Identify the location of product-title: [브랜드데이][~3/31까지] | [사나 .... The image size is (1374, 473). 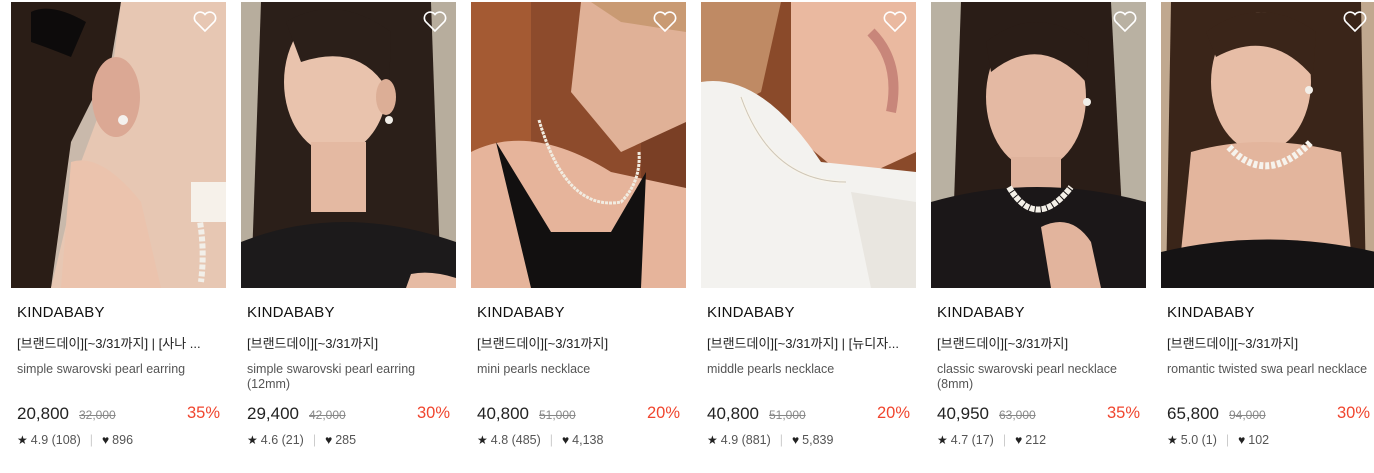
(119, 342).